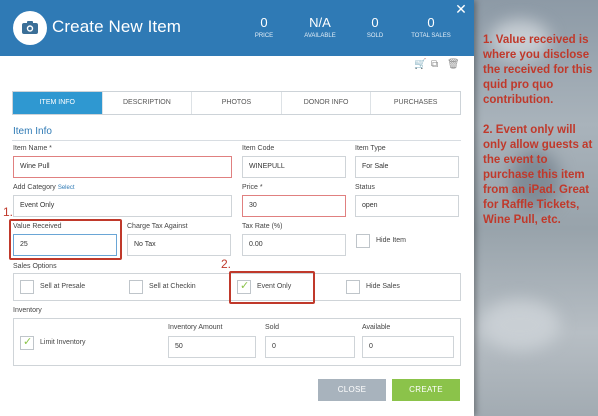  What do you see at coordinates (370, 148) in the screenshot?
I see `item-type-label: Item Type` at bounding box center [370, 148].